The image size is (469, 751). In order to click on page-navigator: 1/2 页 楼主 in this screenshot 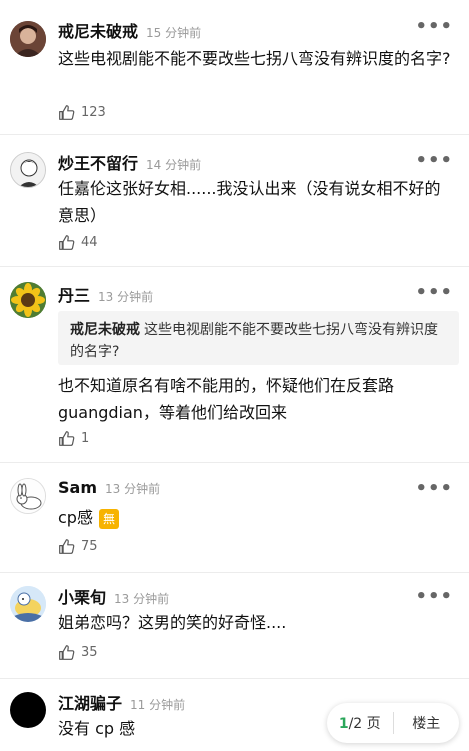, I will do `click(393, 723)`.